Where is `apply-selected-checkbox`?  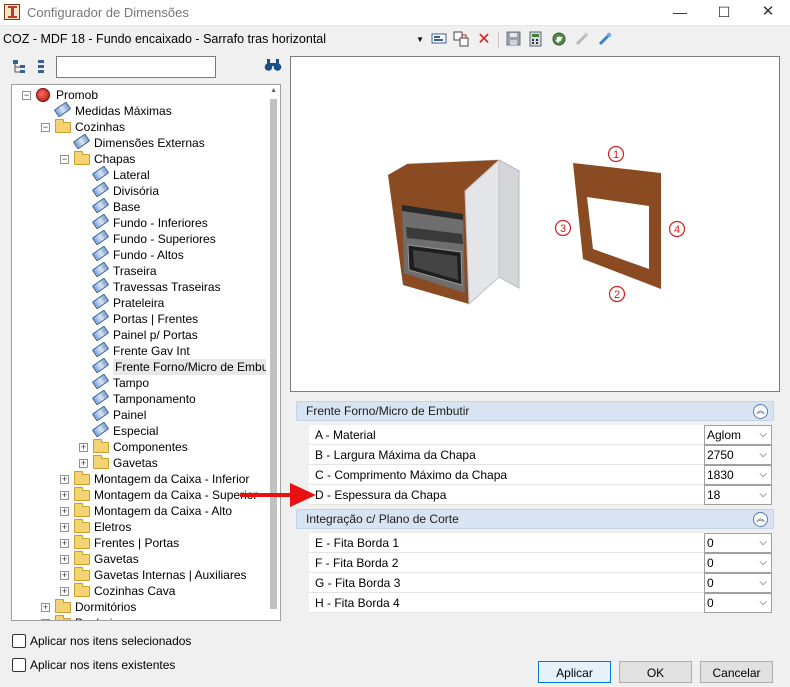
apply-selected-checkbox is located at coordinates (19, 641).